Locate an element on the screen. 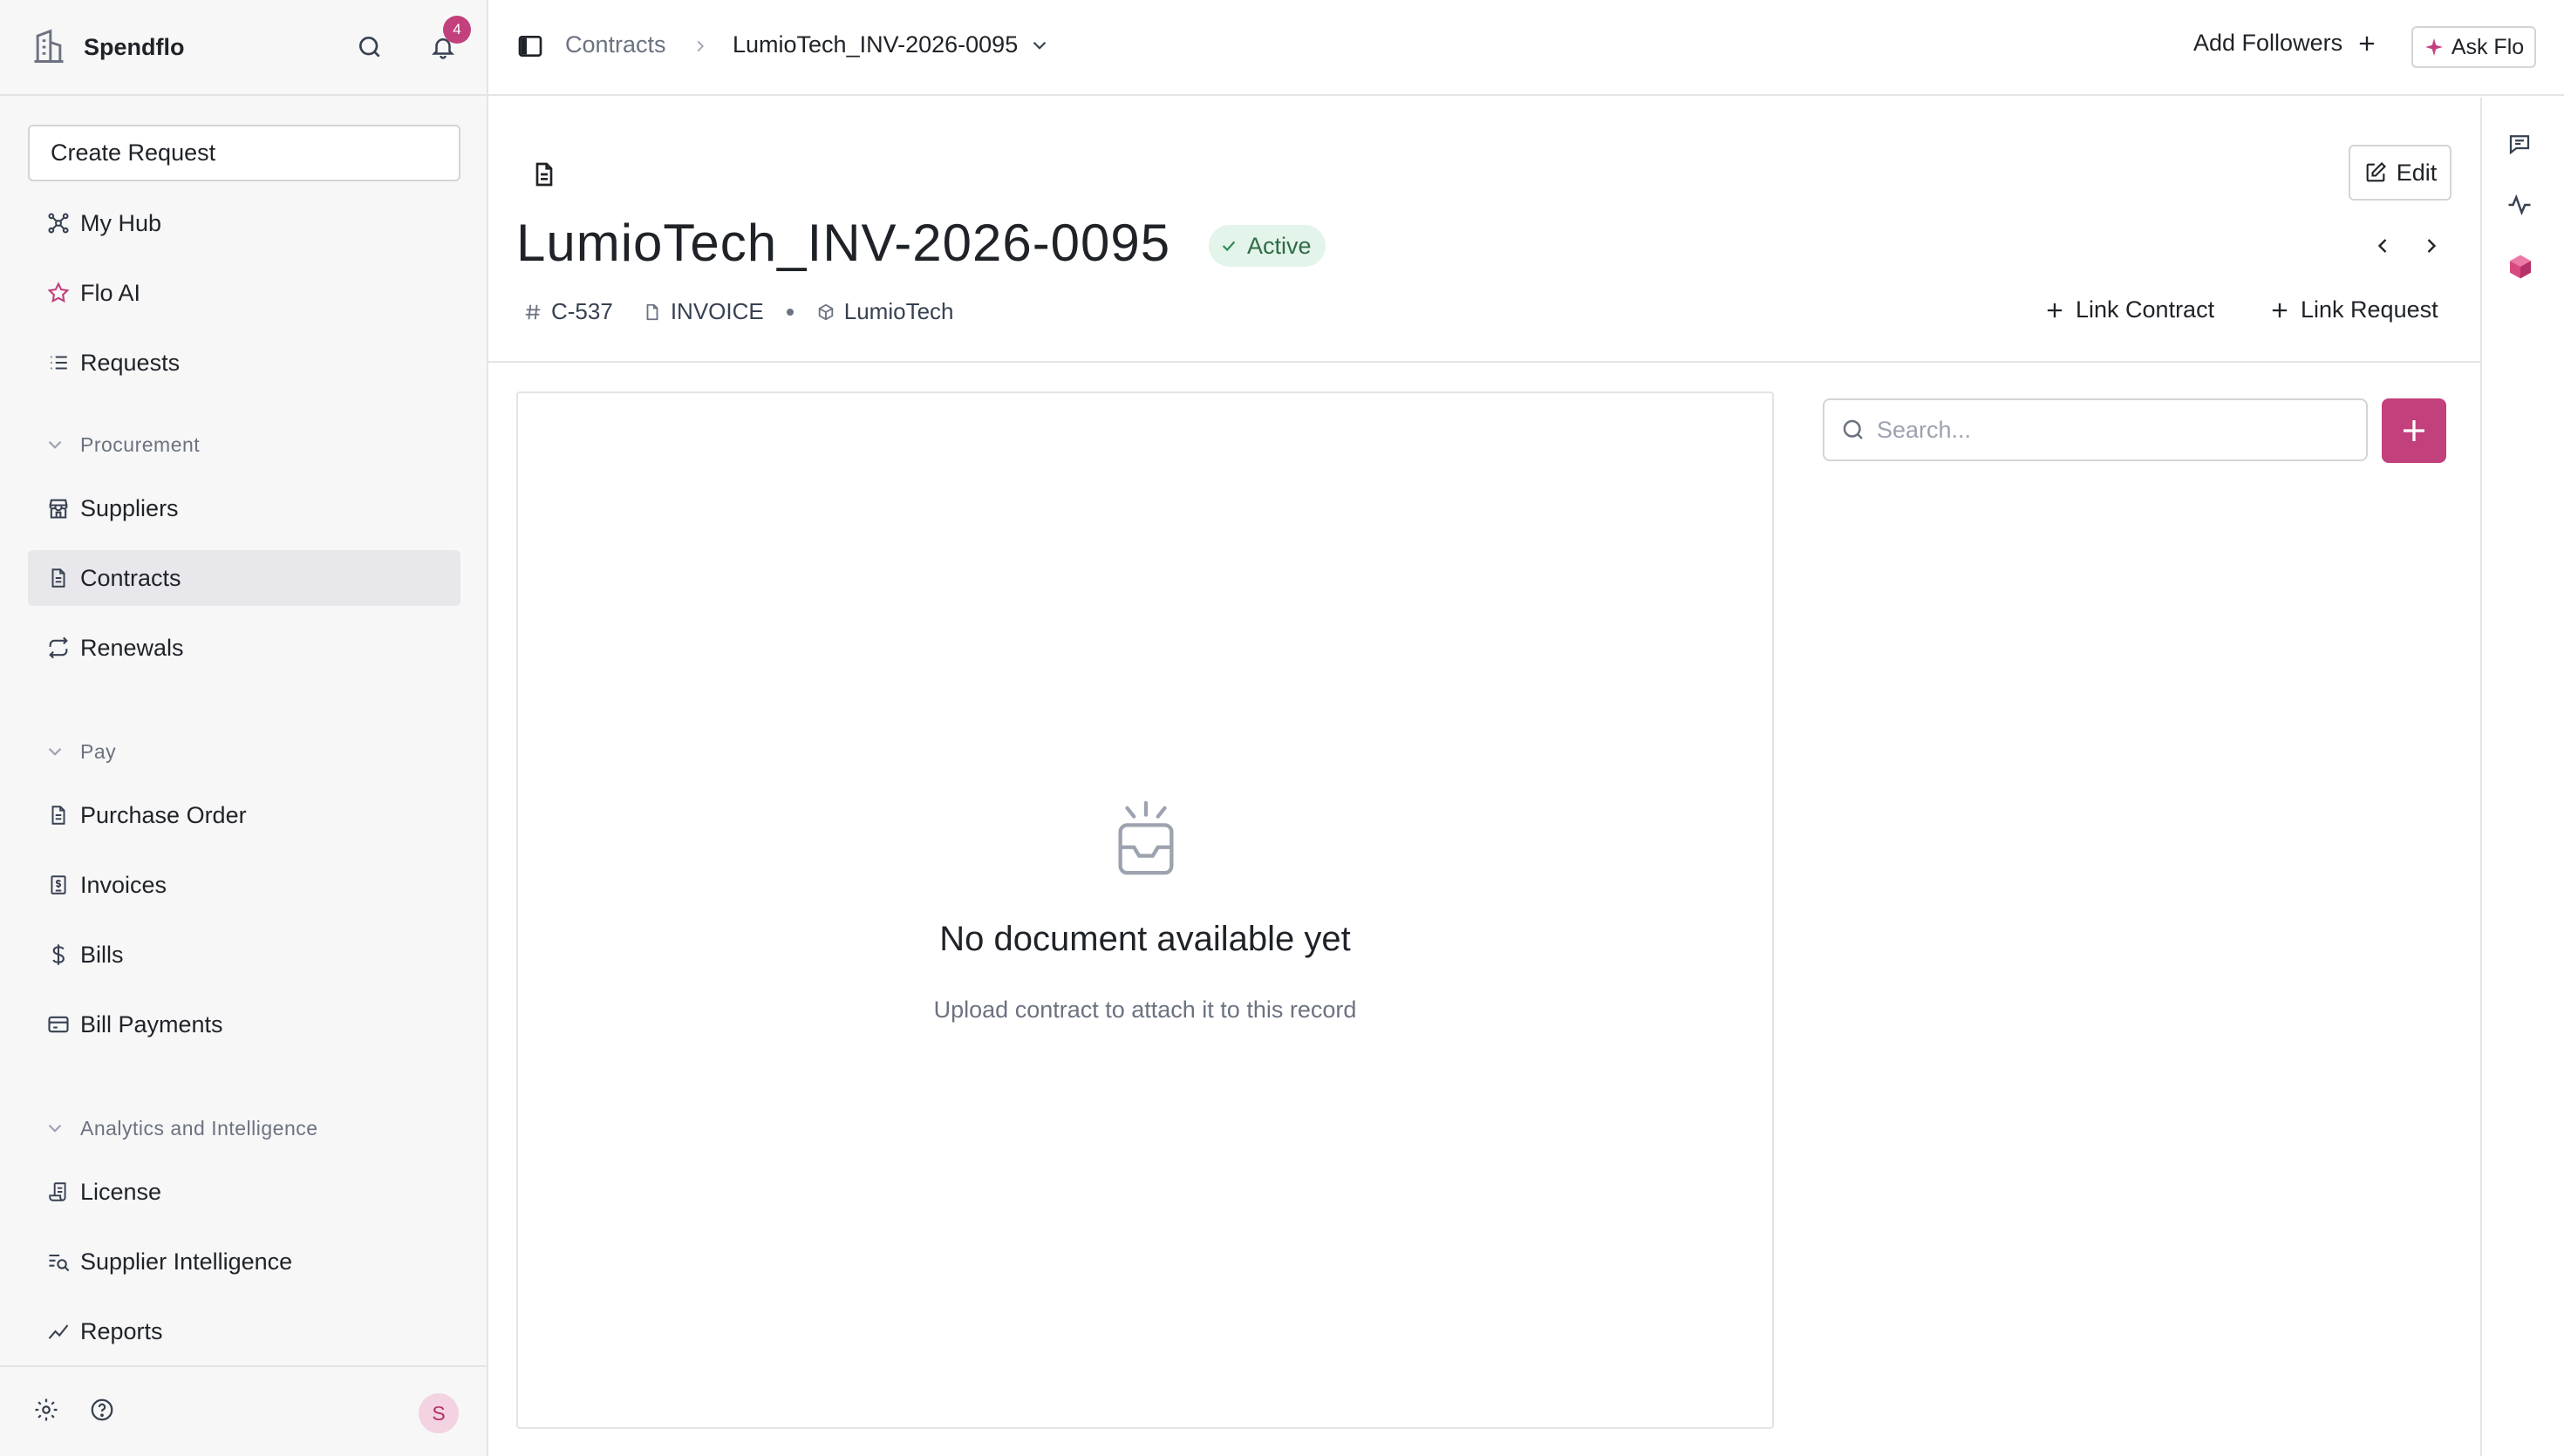 This screenshot has width=2564, height=1456. sidebar-item-label: My Hub is located at coordinates (121, 222).